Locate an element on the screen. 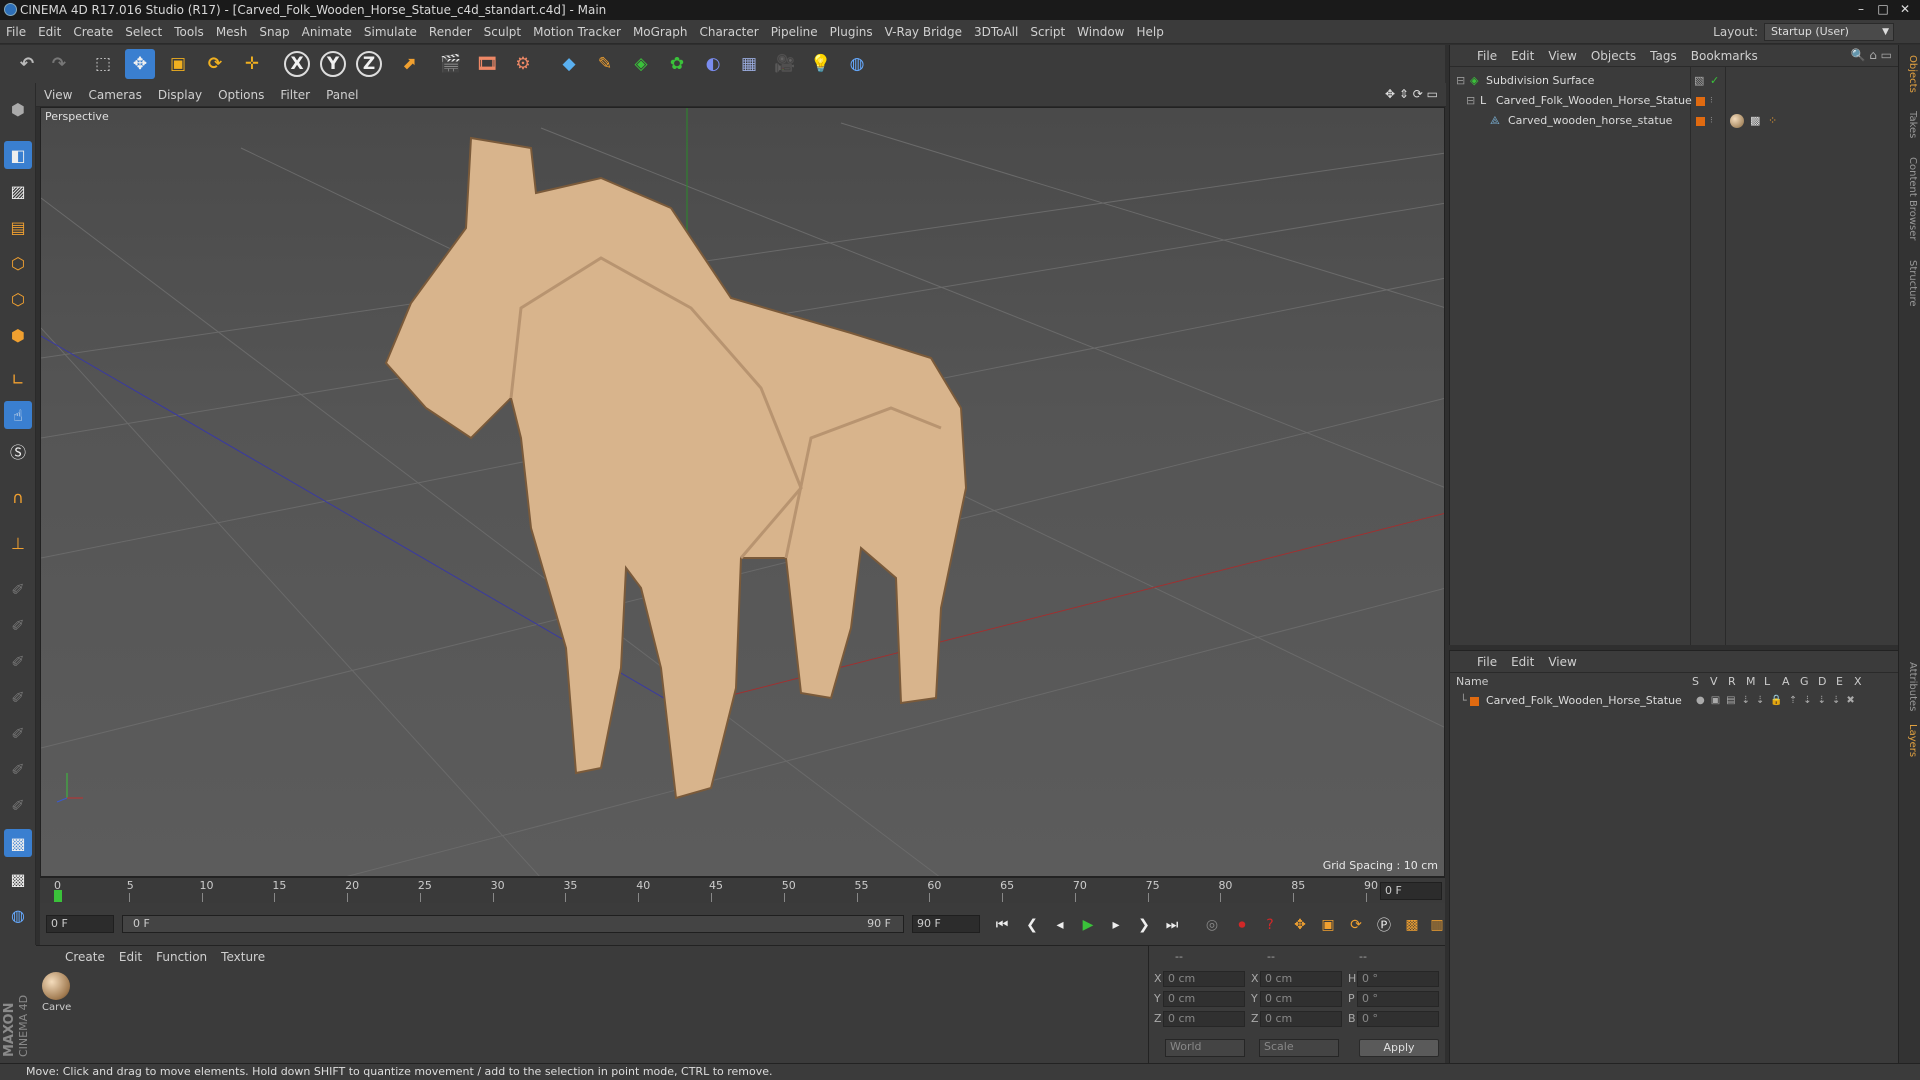  autokey-icon: ? is located at coordinates (1270, 925).